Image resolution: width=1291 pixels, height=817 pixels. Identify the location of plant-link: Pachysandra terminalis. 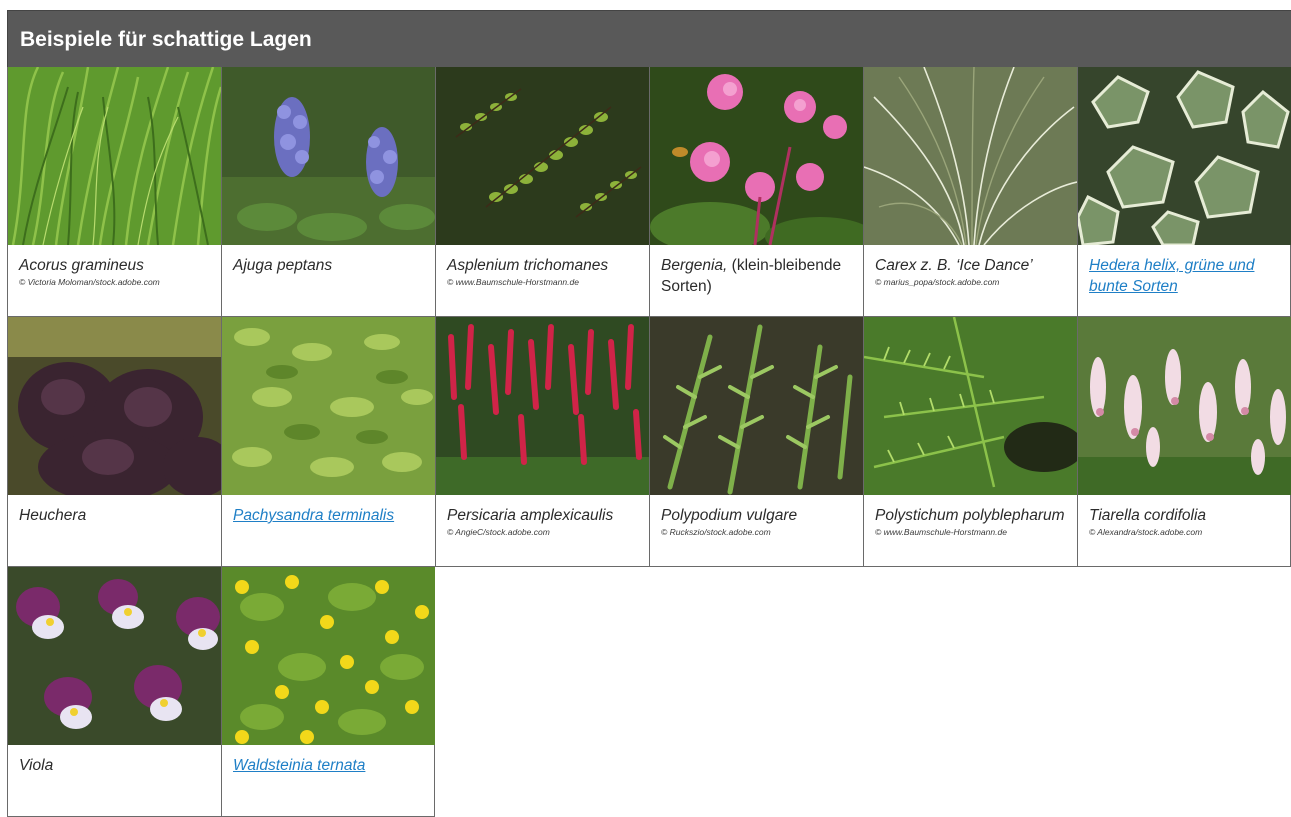
(332, 515).